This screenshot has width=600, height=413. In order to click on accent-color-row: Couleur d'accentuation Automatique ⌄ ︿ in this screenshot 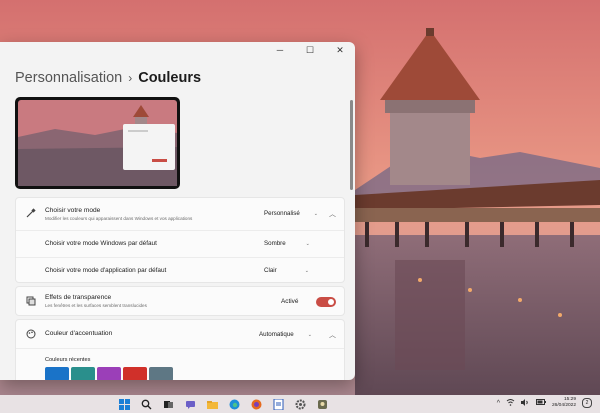, I will do `click(180, 334)`.